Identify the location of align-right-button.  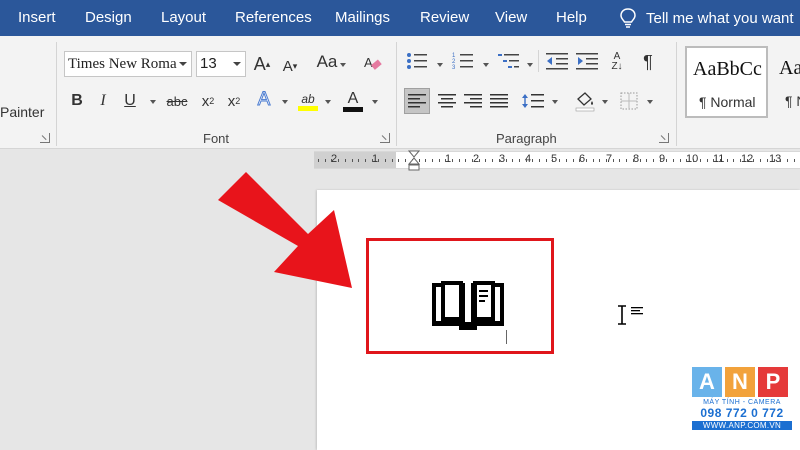
(473, 101).